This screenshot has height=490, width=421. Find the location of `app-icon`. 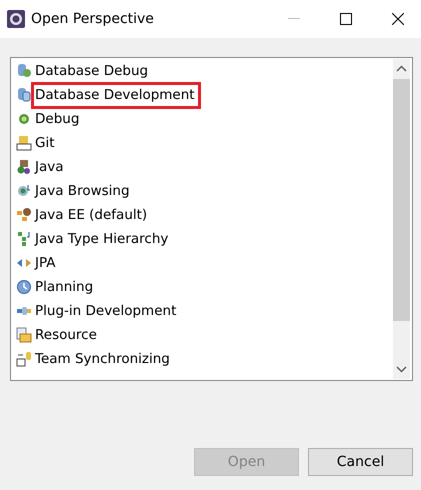

app-icon is located at coordinates (16, 19).